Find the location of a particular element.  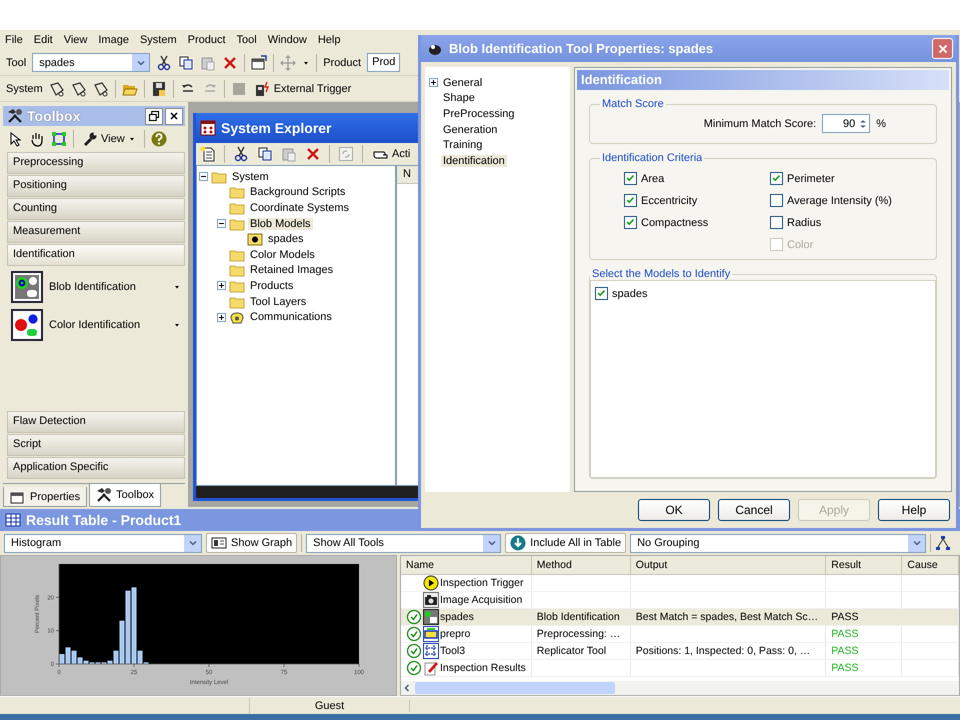

frame-icon is located at coordinates (59, 139).